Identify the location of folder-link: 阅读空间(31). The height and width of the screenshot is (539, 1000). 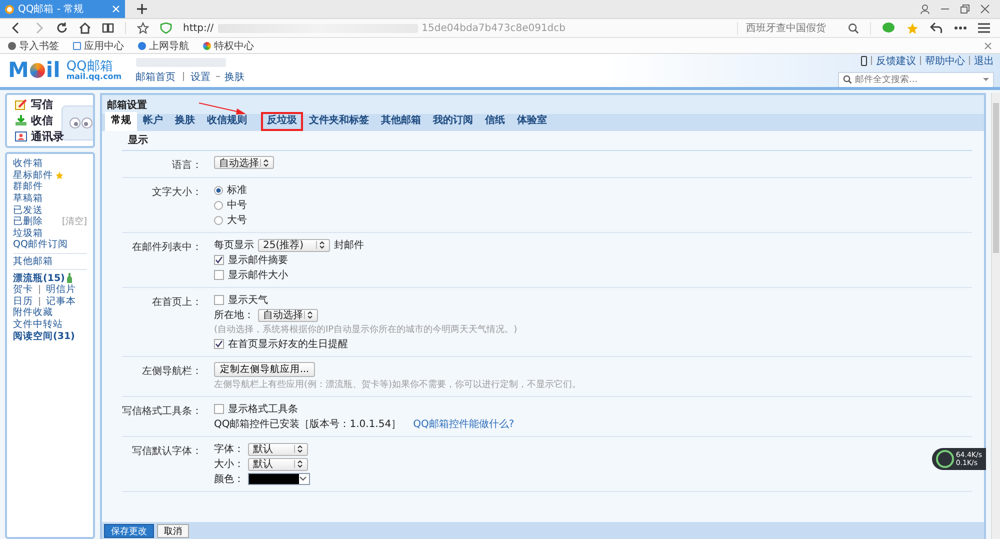
(44, 336).